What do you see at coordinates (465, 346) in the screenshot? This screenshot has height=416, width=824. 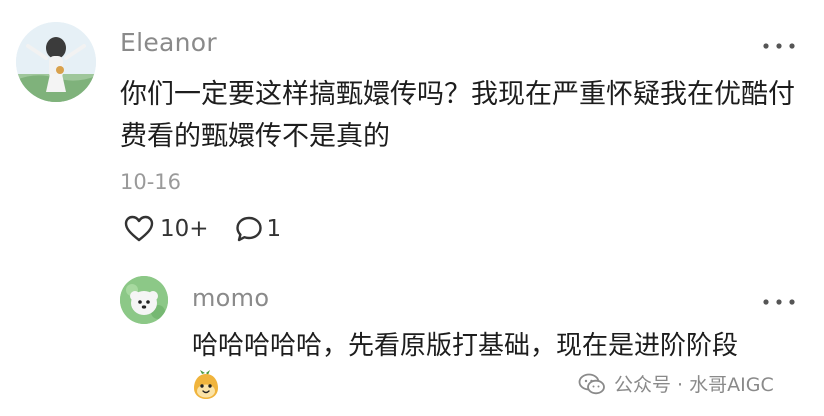 I see `reply-text: 哈哈哈哈哈，先看原版打基础，现在是进阶阶段` at bounding box center [465, 346].